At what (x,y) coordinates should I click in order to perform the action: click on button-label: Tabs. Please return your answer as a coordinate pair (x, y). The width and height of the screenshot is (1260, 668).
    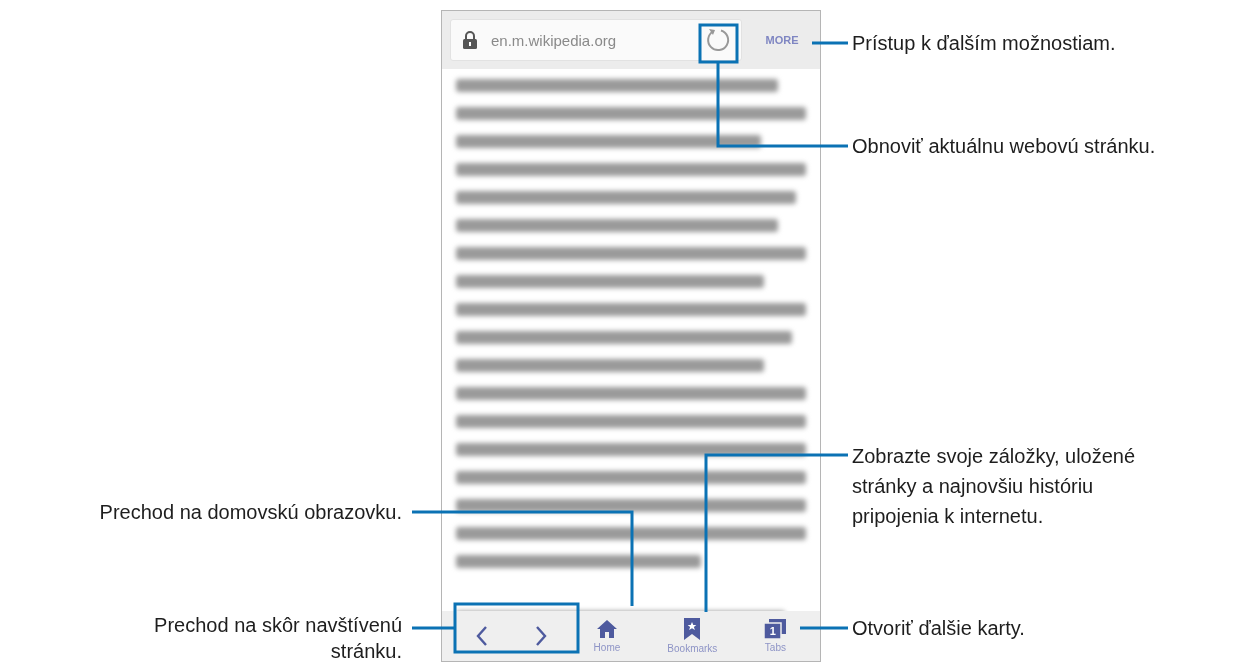
    Looking at the image, I should click on (775, 647).